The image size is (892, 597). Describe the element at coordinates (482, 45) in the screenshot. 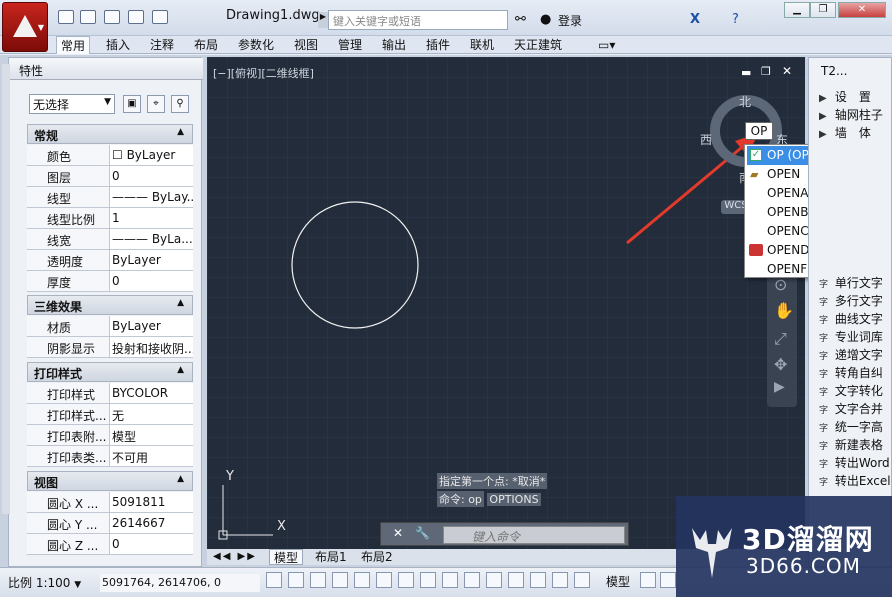

I see `tab-online: 联机` at that location.